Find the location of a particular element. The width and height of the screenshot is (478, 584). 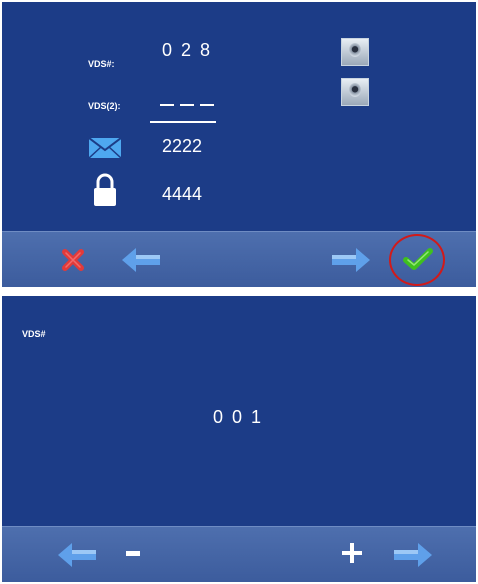

vds-label: VDS#: is located at coordinates (101, 64).